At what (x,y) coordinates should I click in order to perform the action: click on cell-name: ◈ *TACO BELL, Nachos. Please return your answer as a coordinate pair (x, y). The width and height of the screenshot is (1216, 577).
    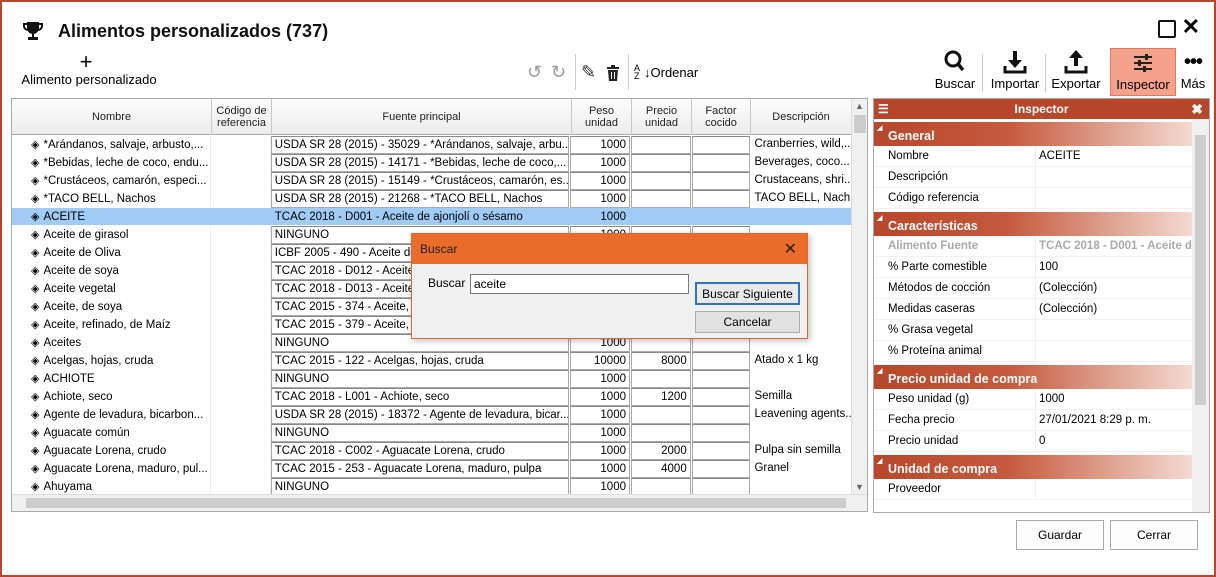
    Looking at the image, I should click on (112, 199).